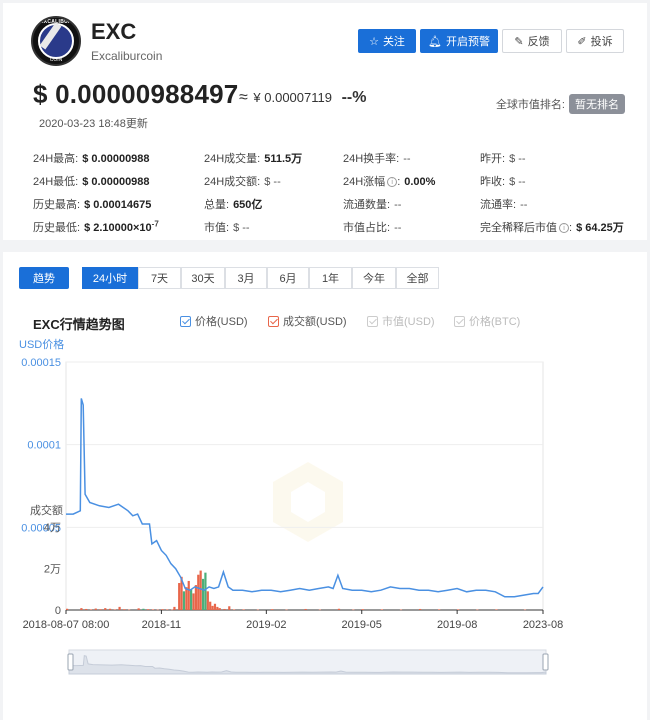 The width and height of the screenshot is (650, 720). What do you see at coordinates (532, 41) in the screenshot?
I see `feedback-button: ✎ 反馈` at bounding box center [532, 41].